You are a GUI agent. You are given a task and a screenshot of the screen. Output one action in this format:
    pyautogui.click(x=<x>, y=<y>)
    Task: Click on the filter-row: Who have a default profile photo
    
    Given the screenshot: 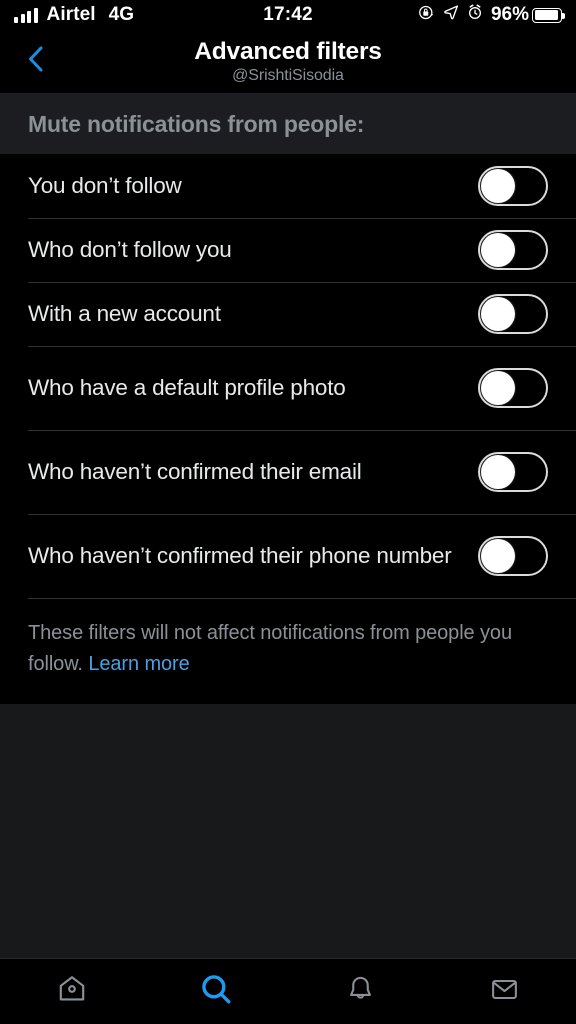 What is the action you would take?
    pyautogui.click(x=288, y=388)
    